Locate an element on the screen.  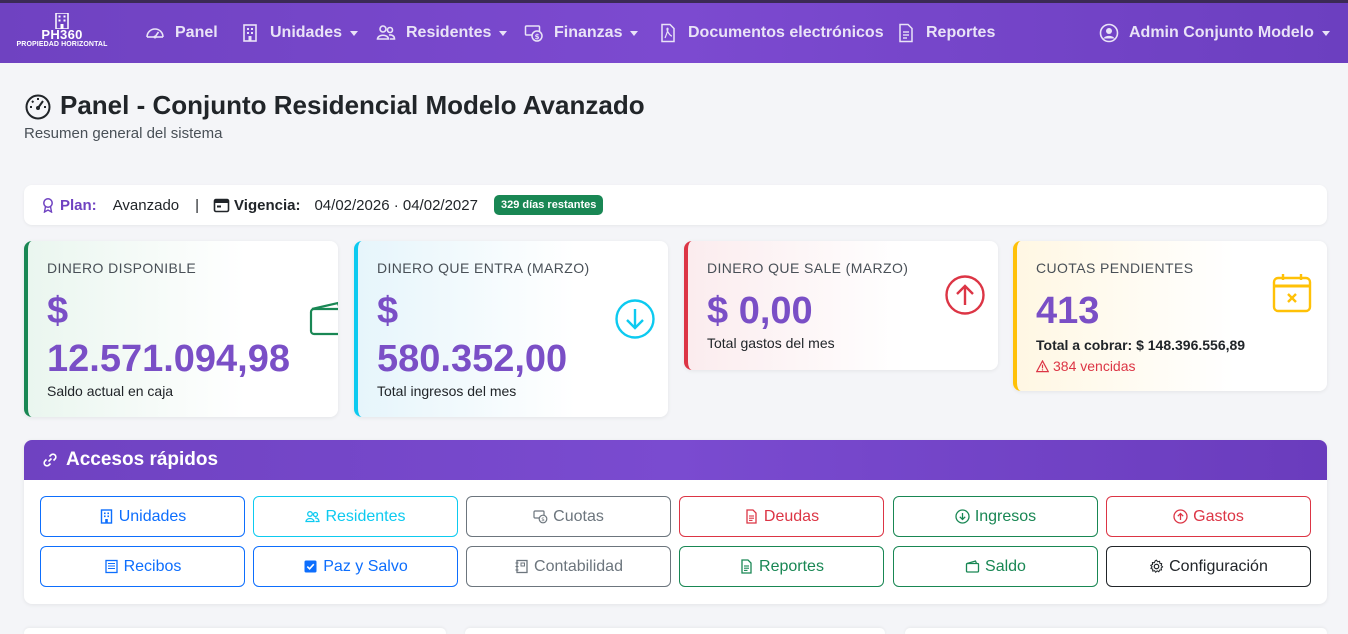
brand-name: PH360 is located at coordinates (62, 34).